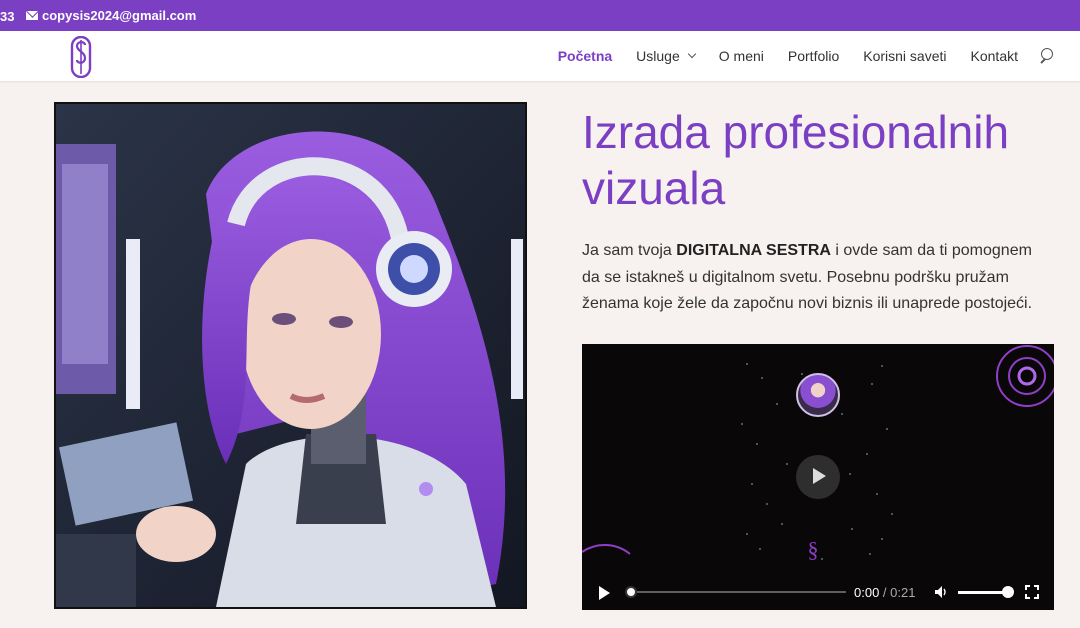 This screenshot has height=628, width=1080. I want to click on search-icon, so click(1047, 56).